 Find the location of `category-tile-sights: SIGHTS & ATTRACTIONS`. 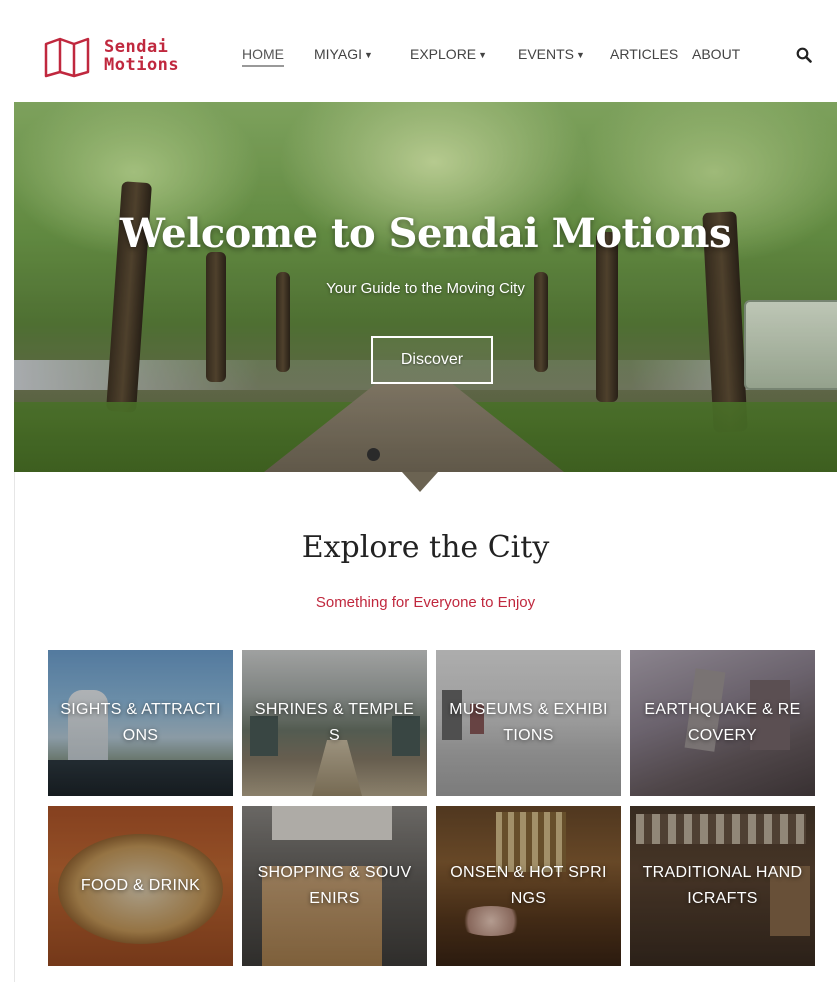

category-tile-sights: SIGHTS & ATTRACTIONS is located at coordinates (140, 723).